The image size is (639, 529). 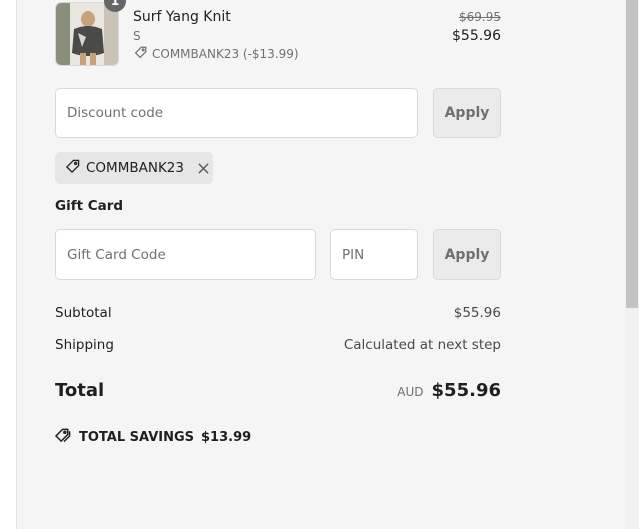 What do you see at coordinates (83, 313) in the screenshot?
I see `subtotal-label: Subtotal` at bounding box center [83, 313].